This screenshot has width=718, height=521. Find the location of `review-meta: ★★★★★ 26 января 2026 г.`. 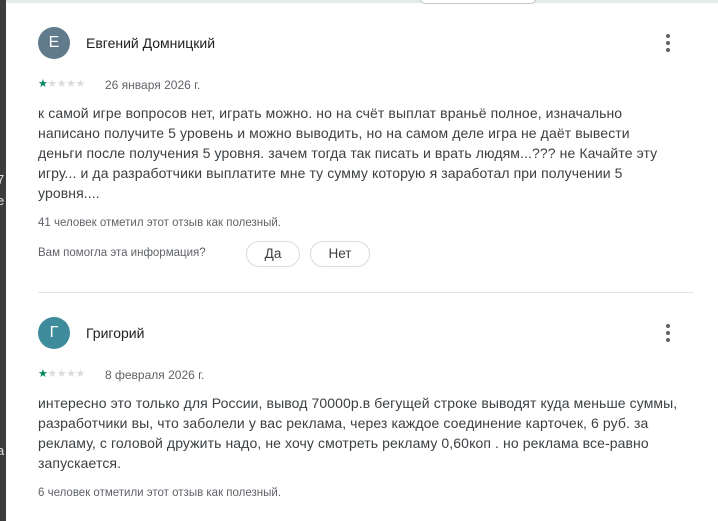

review-meta: ★★★★★ 26 января 2026 г. is located at coordinates (367, 85).